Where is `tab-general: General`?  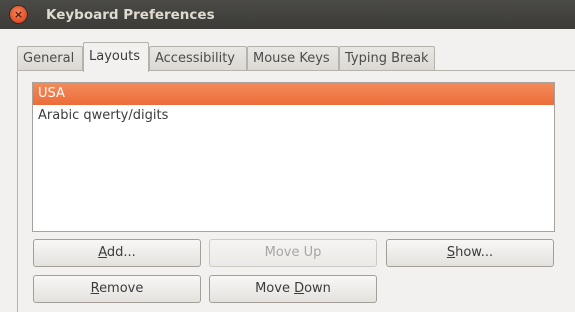 tab-general: General is located at coordinates (50, 58).